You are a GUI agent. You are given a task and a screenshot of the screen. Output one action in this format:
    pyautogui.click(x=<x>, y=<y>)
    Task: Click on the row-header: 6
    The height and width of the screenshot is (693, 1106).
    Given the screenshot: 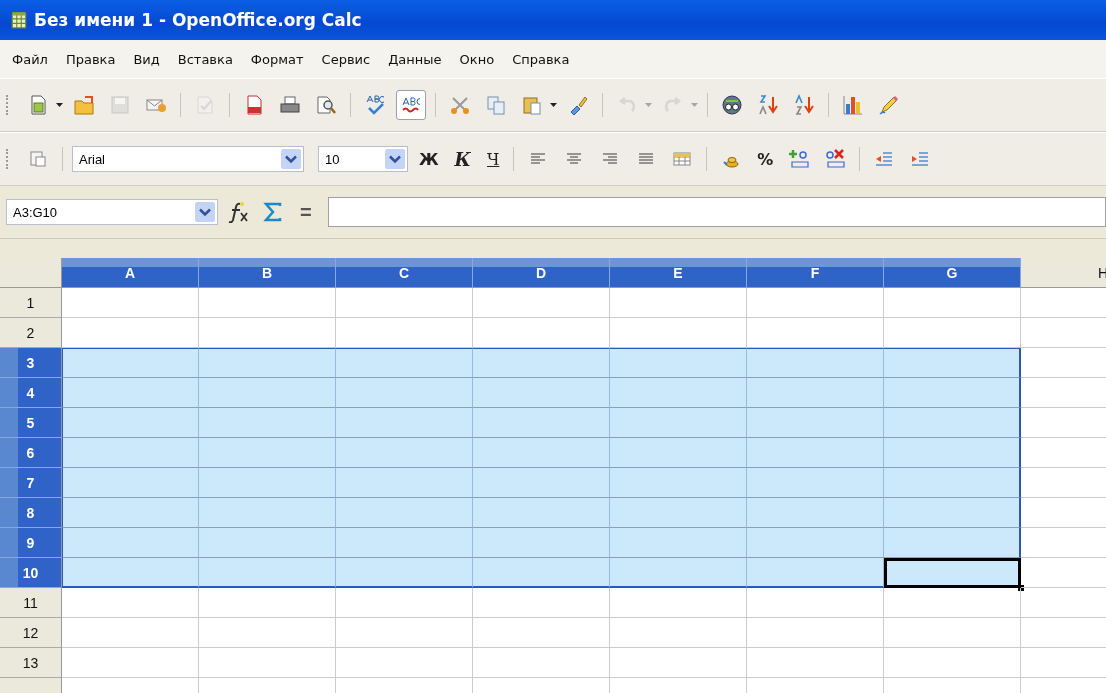 What is the action you would take?
    pyautogui.click(x=31, y=453)
    